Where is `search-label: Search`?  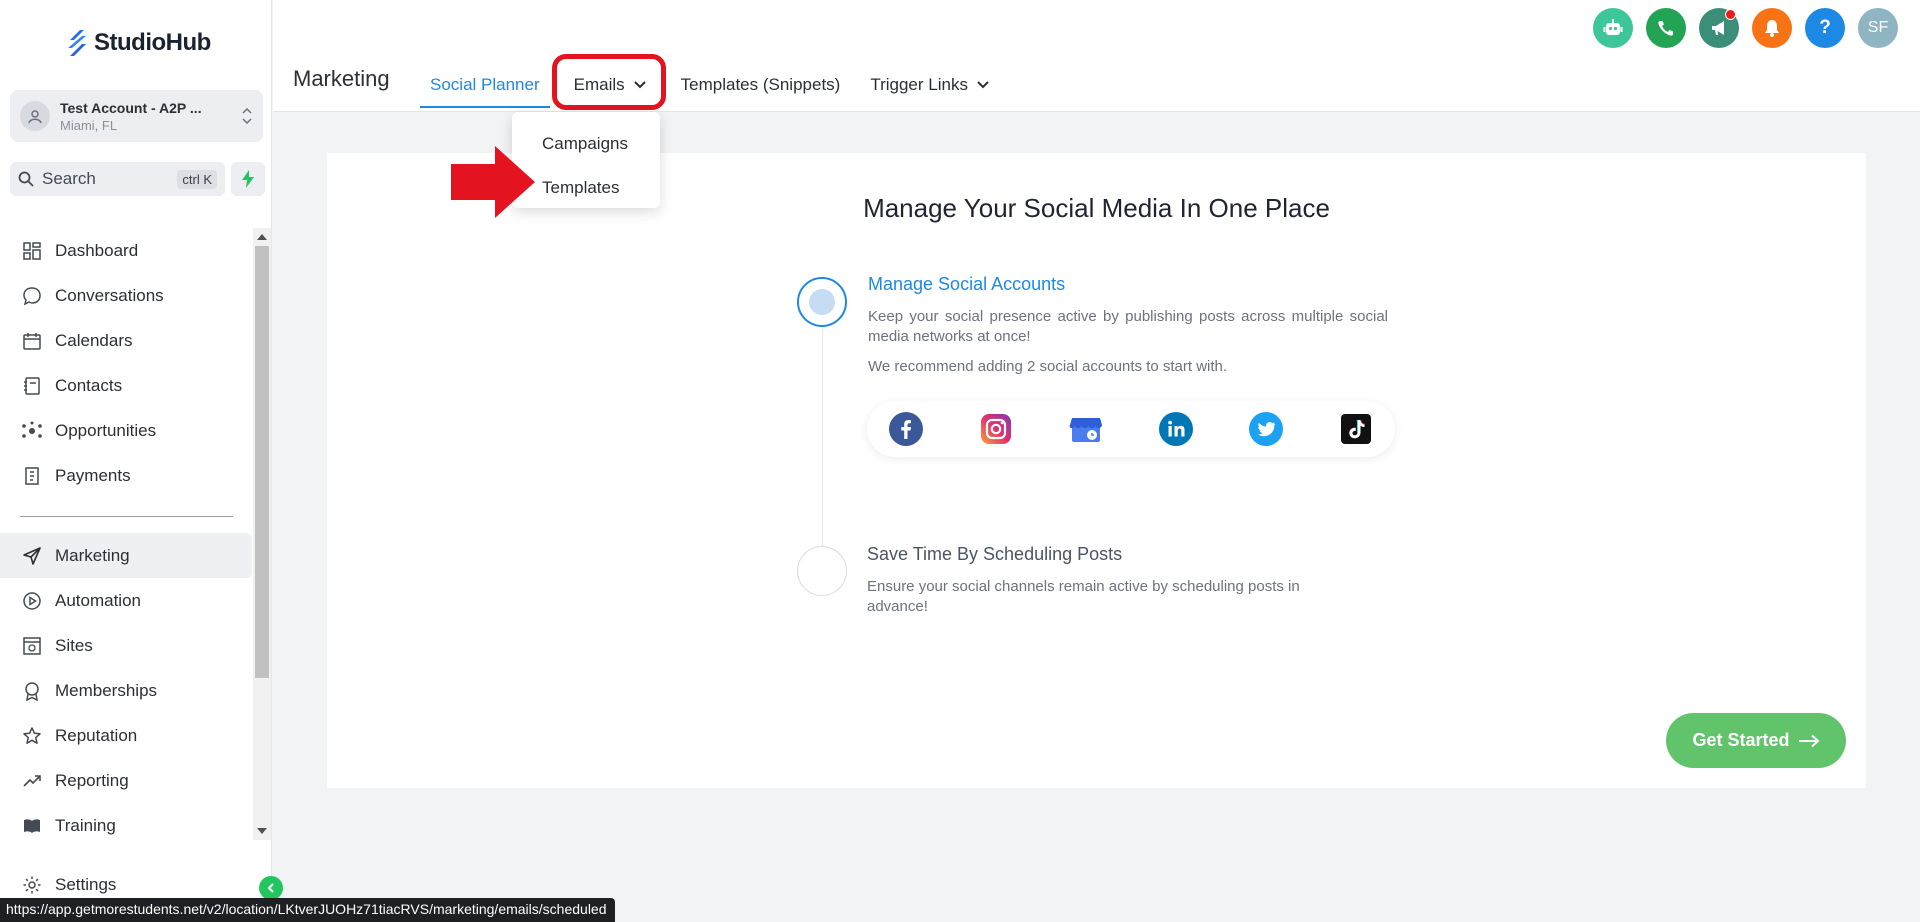
search-label: Search is located at coordinates (69, 178).